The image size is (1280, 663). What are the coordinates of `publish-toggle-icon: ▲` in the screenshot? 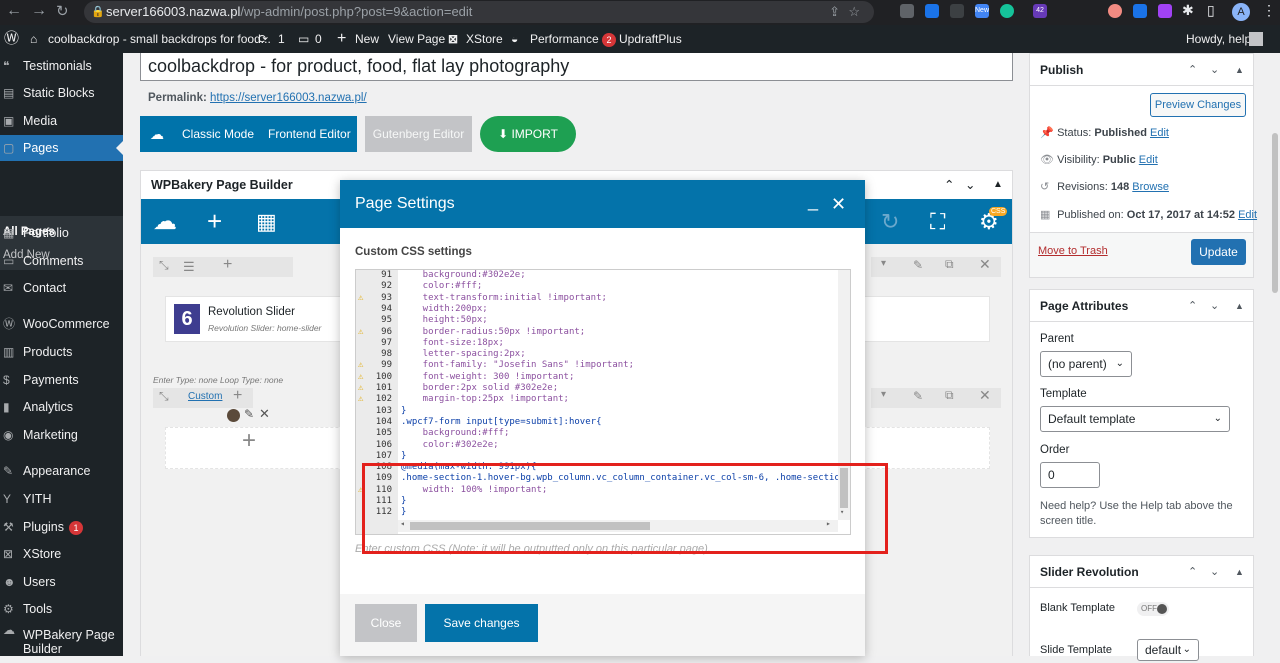 It's located at (1239, 70).